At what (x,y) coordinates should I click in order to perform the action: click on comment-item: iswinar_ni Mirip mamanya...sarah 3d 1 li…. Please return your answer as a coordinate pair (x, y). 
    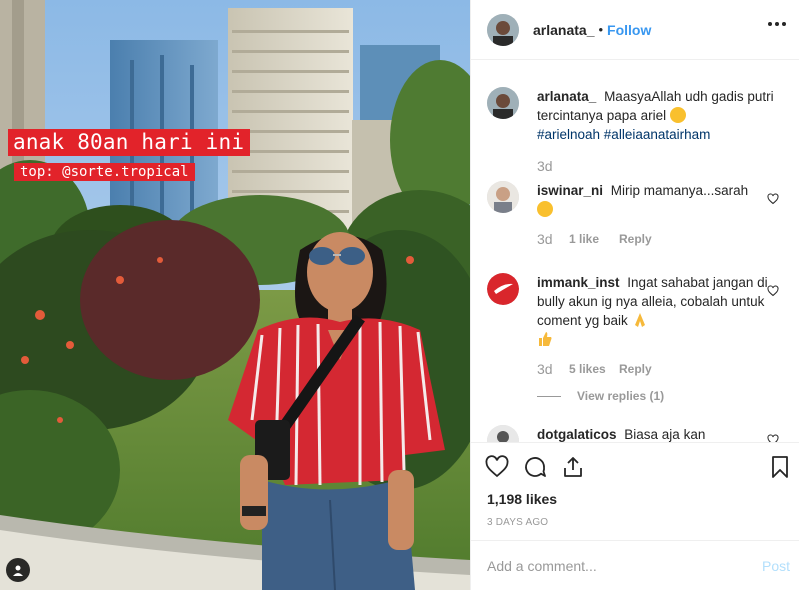
    Looking at the image, I should click on (637, 214).